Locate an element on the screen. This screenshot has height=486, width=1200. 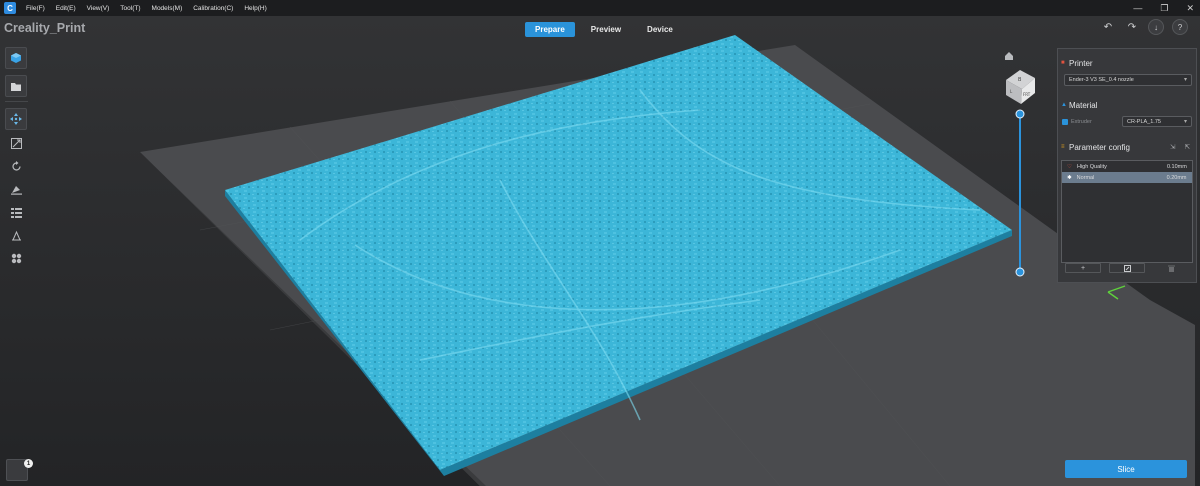
param-value: 0.10mm is located at coordinates (1176, 166).